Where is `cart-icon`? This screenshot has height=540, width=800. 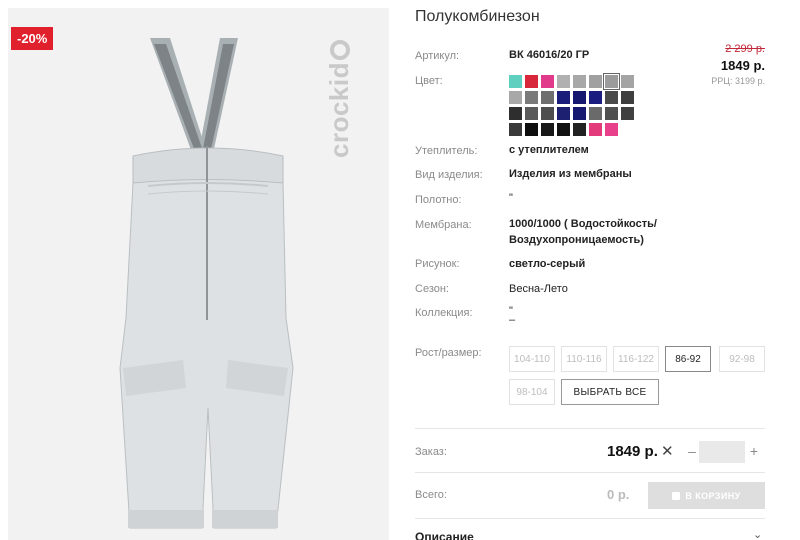
cart-icon is located at coordinates (676, 495).